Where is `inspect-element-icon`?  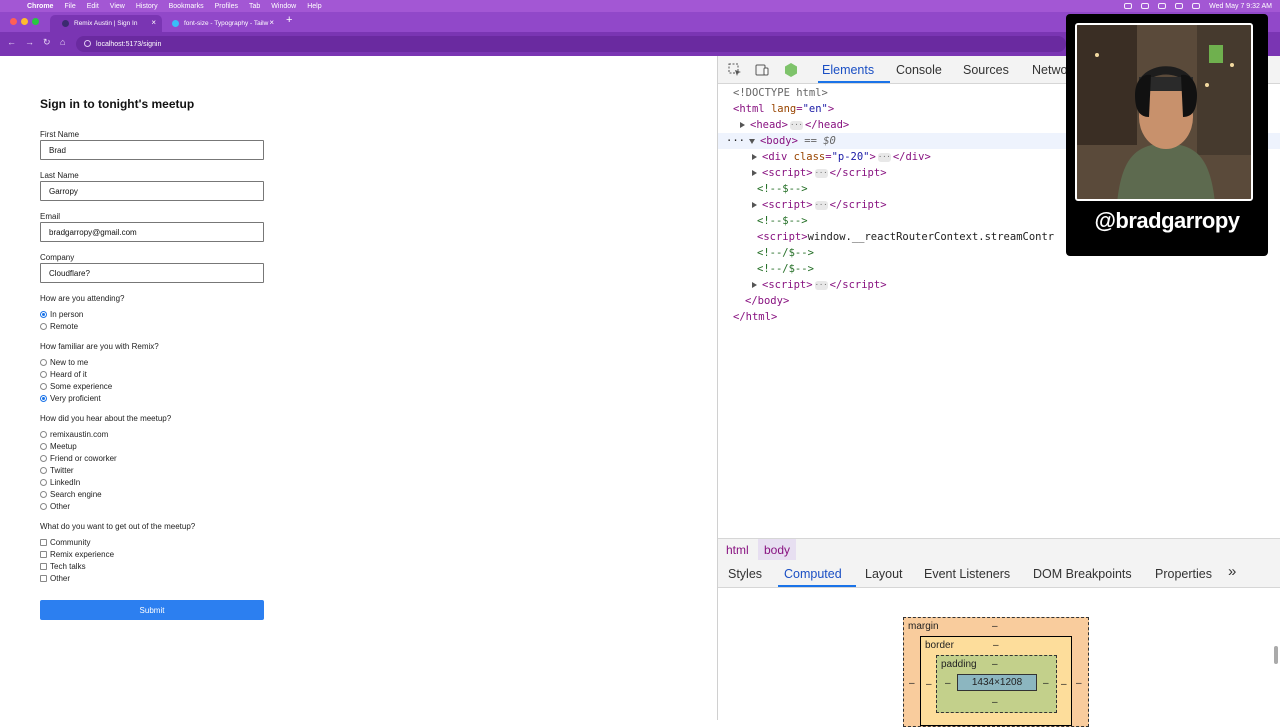 inspect-element-icon is located at coordinates (735, 70).